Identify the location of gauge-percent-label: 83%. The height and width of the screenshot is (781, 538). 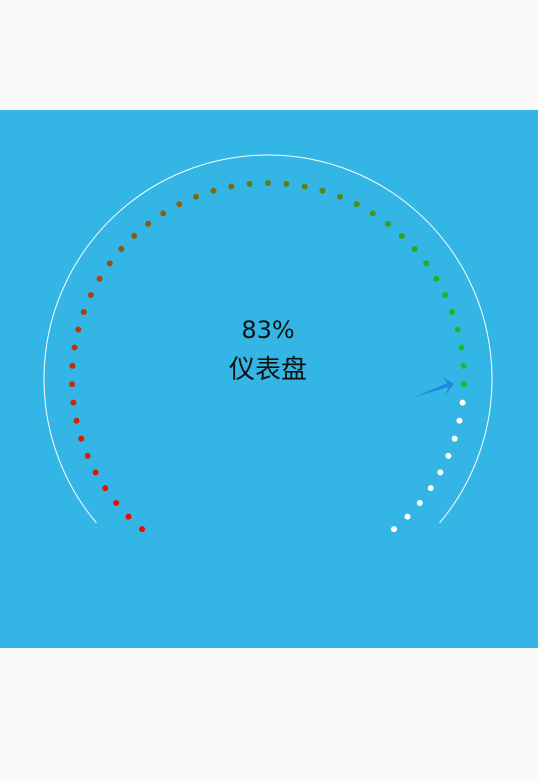
(267, 330).